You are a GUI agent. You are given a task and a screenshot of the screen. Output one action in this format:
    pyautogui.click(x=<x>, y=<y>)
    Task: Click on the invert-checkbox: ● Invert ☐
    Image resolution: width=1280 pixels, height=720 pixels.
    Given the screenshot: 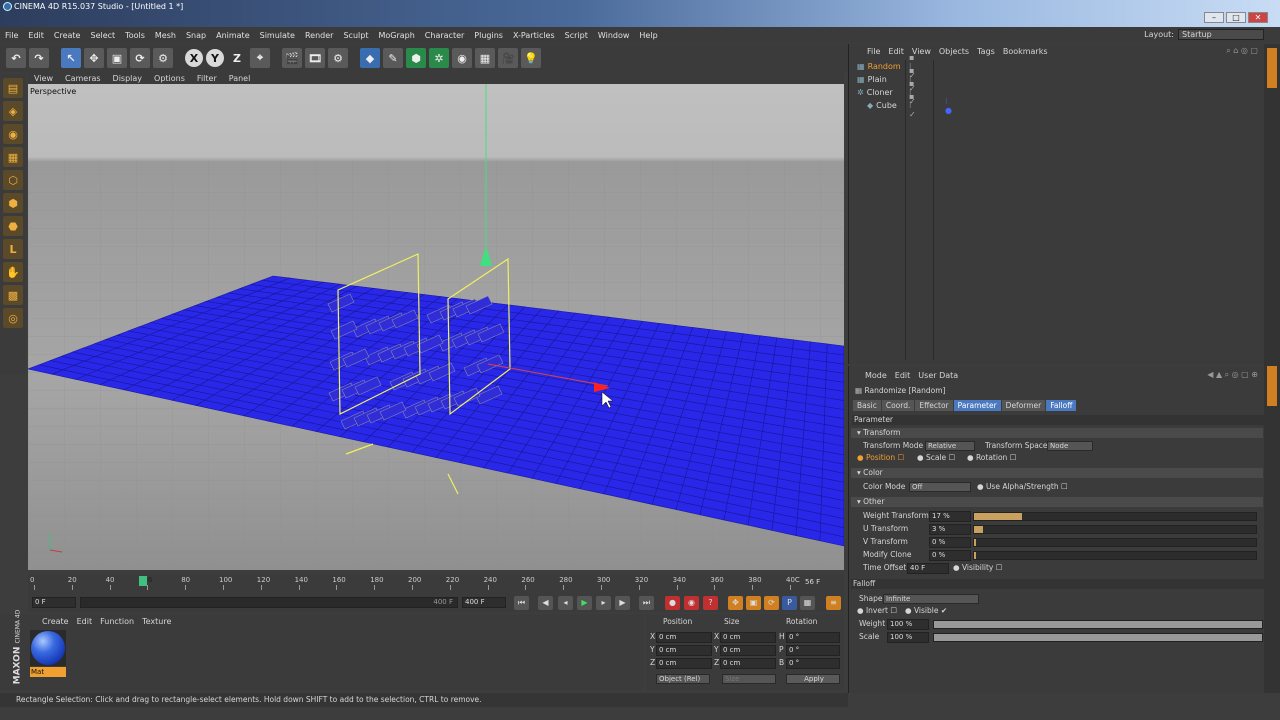 What is the action you would take?
    pyautogui.click(x=877, y=611)
    